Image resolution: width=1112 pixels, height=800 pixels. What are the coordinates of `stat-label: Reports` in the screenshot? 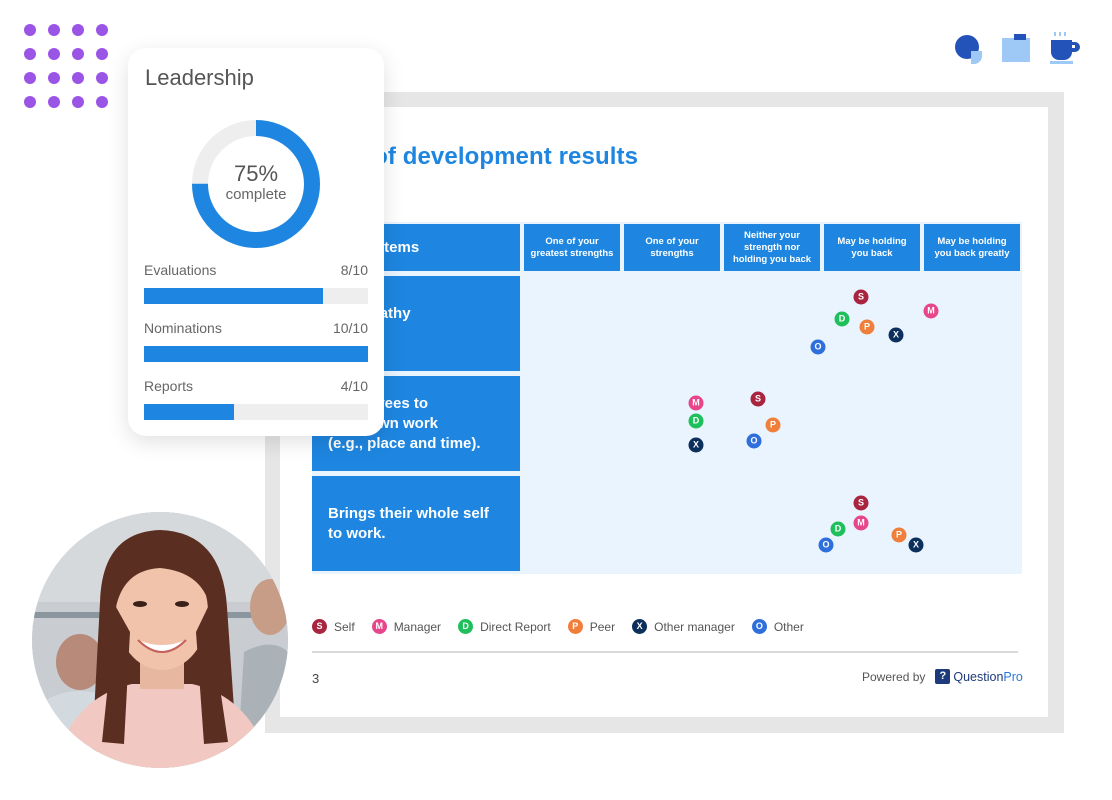 It's located at (169, 386).